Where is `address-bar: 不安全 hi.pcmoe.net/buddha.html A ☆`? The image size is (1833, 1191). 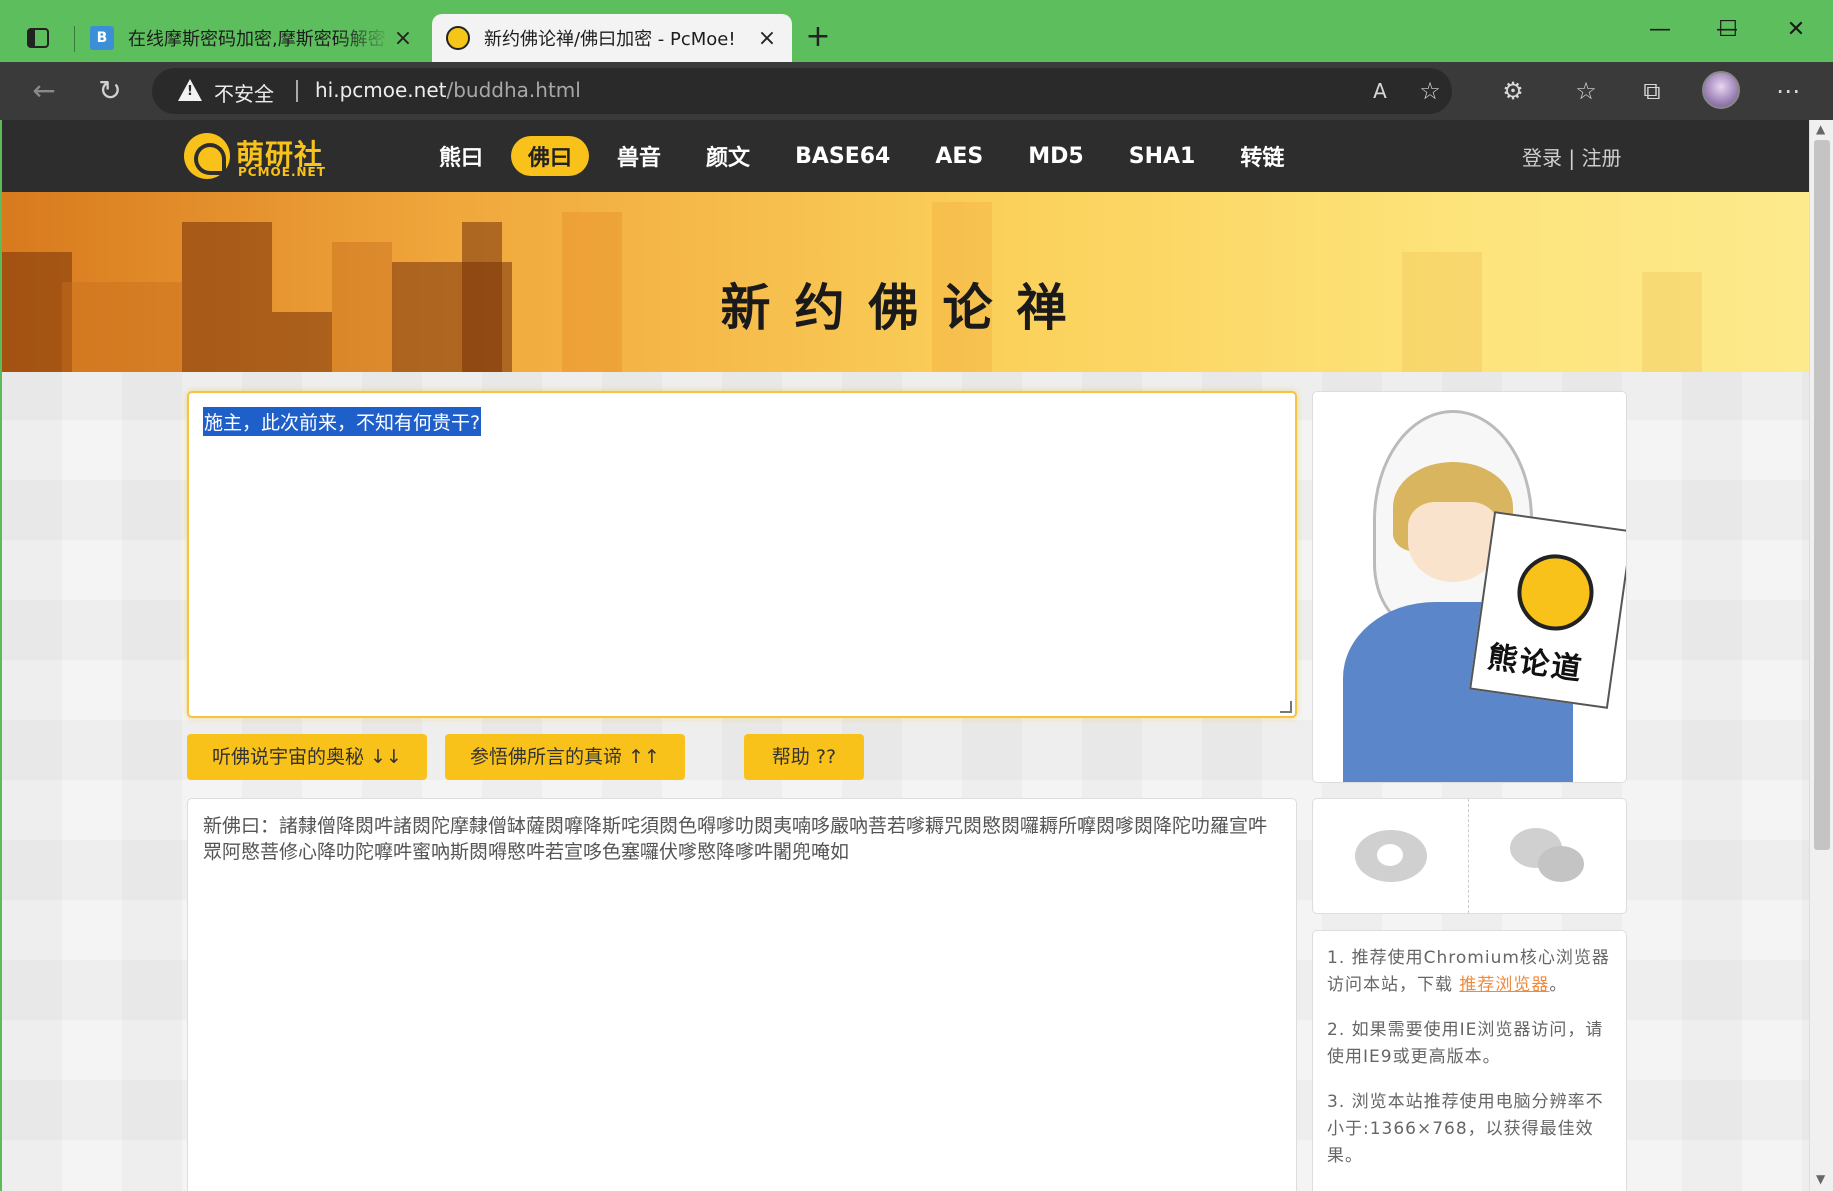 address-bar: 不安全 hi.pcmoe.net/buddha.html A ☆ is located at coordinates (802, 91).